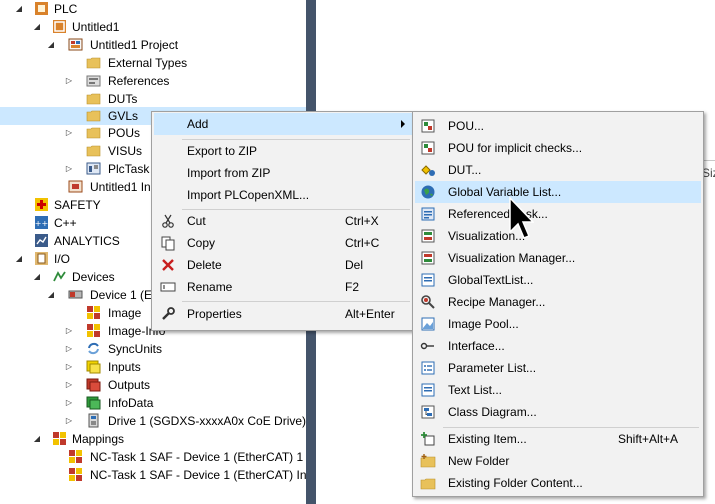 The height and width of the screenshot is (504, 715). I want to click on plc-icon, so click(41, 8).